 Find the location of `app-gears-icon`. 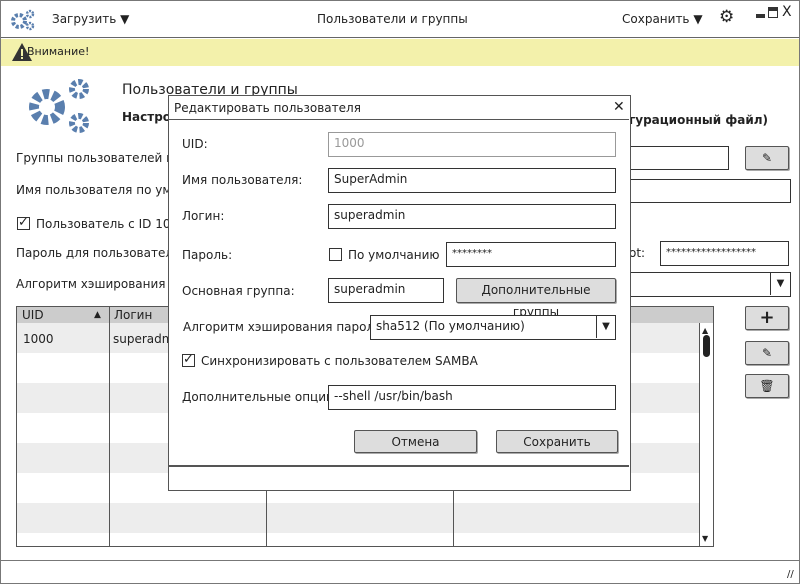

app-gears-icon is located at coordinates (23, 20).